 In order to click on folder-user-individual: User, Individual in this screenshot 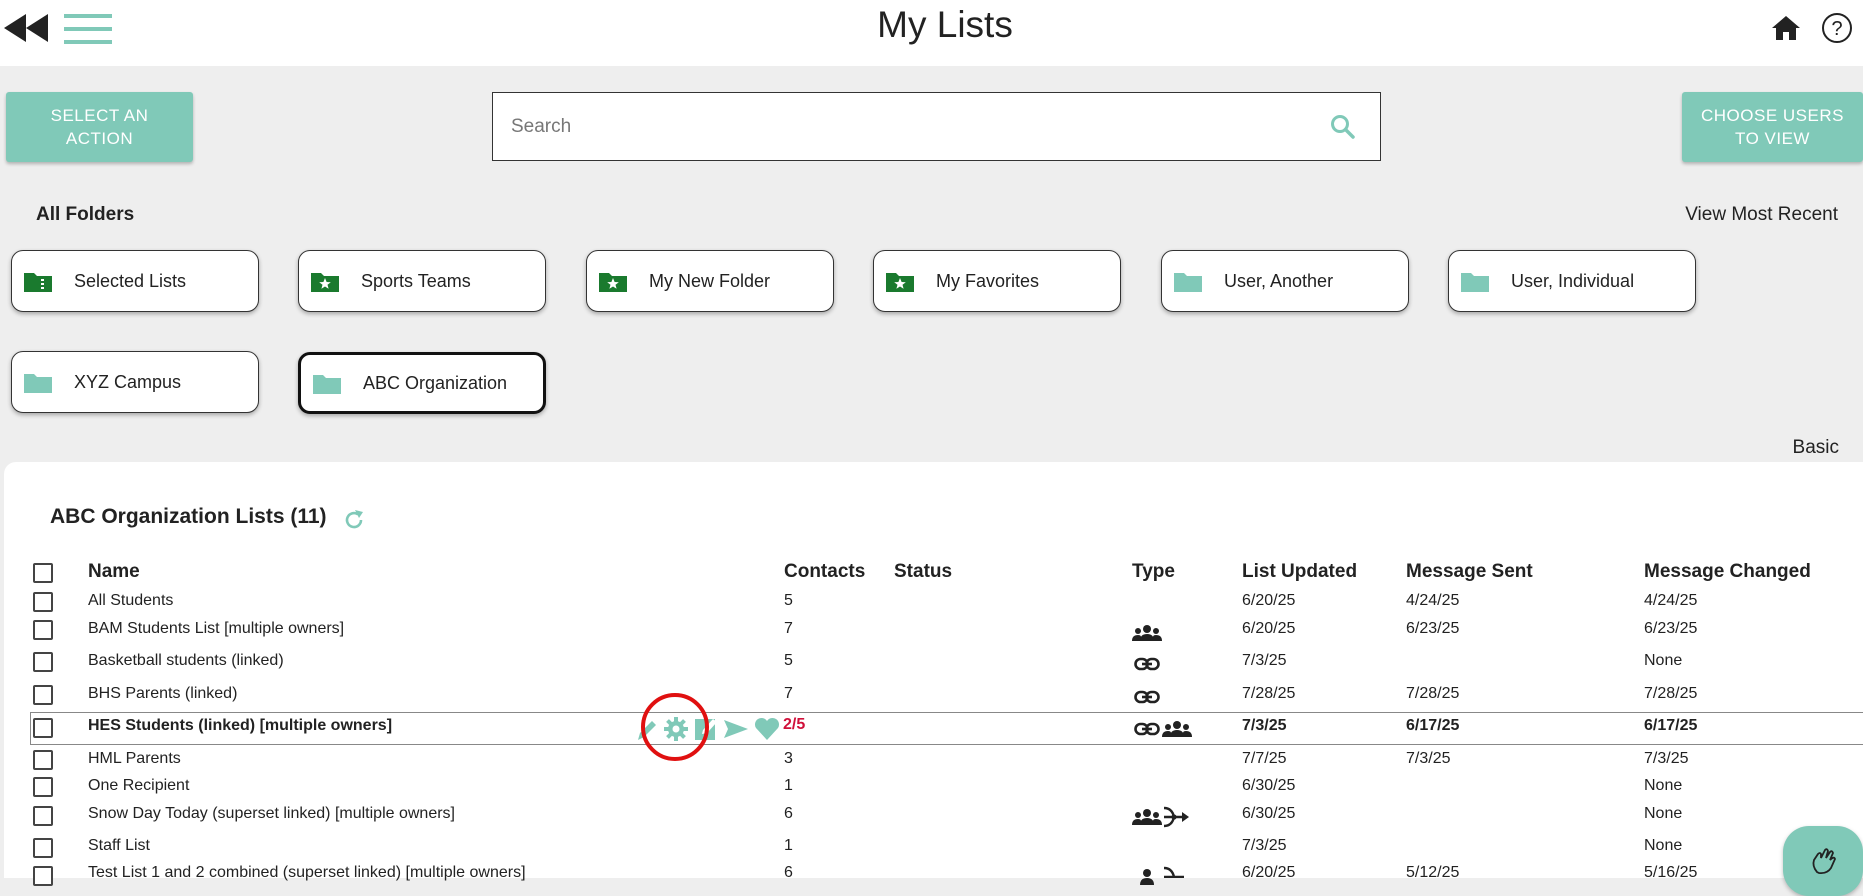, I will do `click(1572, 281)`.